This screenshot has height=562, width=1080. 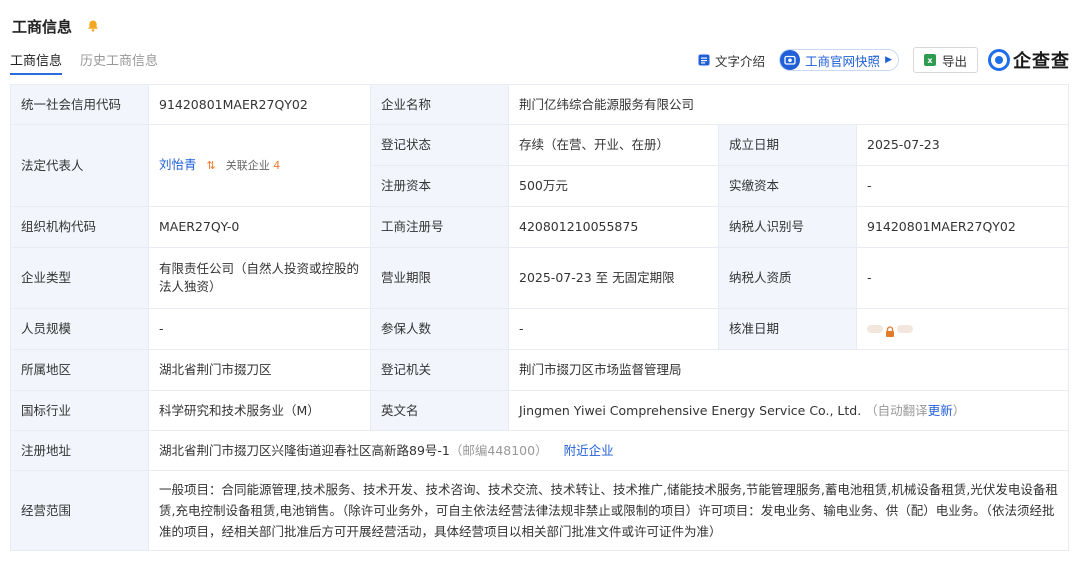 I want to click on tab-history-business-info: 历史工商信息, so click(x=119, y=61).